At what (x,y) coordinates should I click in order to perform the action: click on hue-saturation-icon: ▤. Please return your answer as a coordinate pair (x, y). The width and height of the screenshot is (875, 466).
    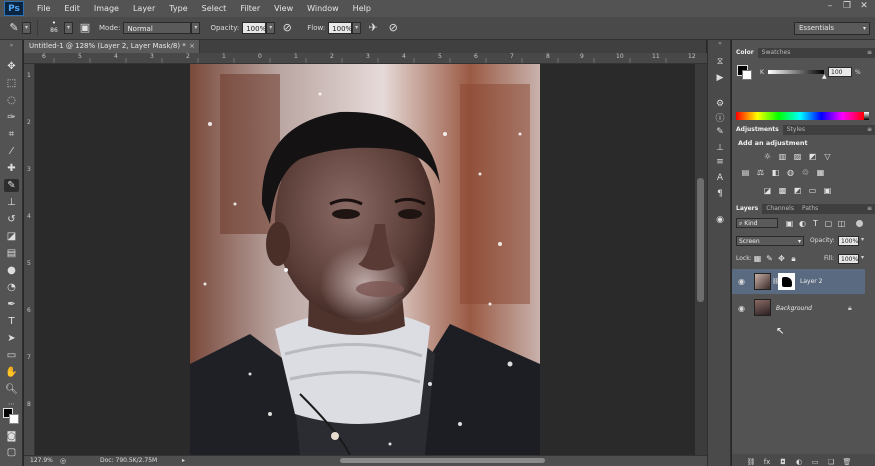
    Looking at the image, I should click on (745, 172).